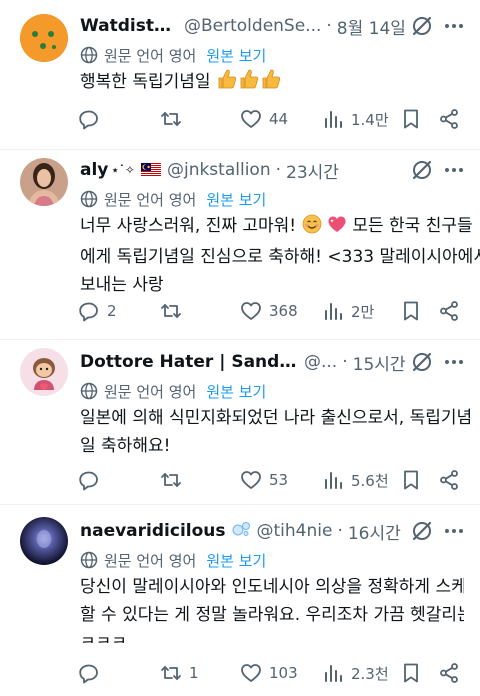 This screenshot has width=480, height=696. I want to click on tweet-text-line: 보내는 사랑, so click(122, 285).